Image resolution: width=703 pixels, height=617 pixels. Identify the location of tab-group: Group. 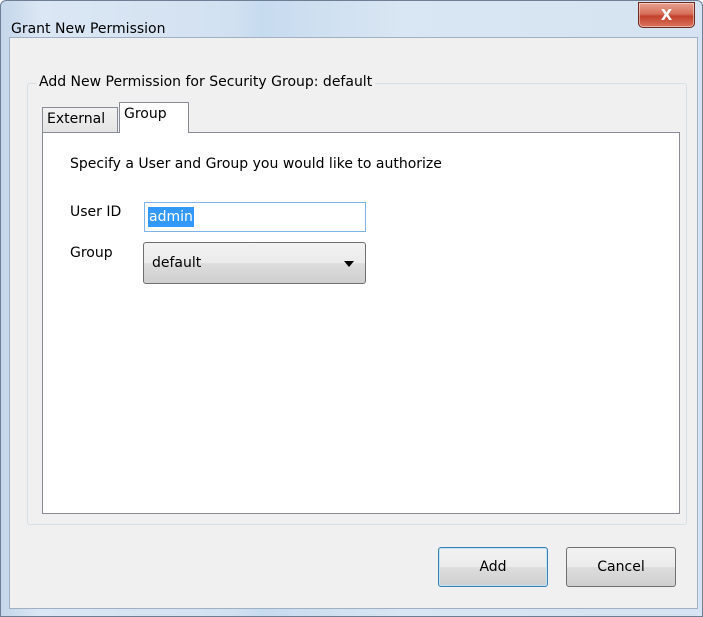
(154, 117).